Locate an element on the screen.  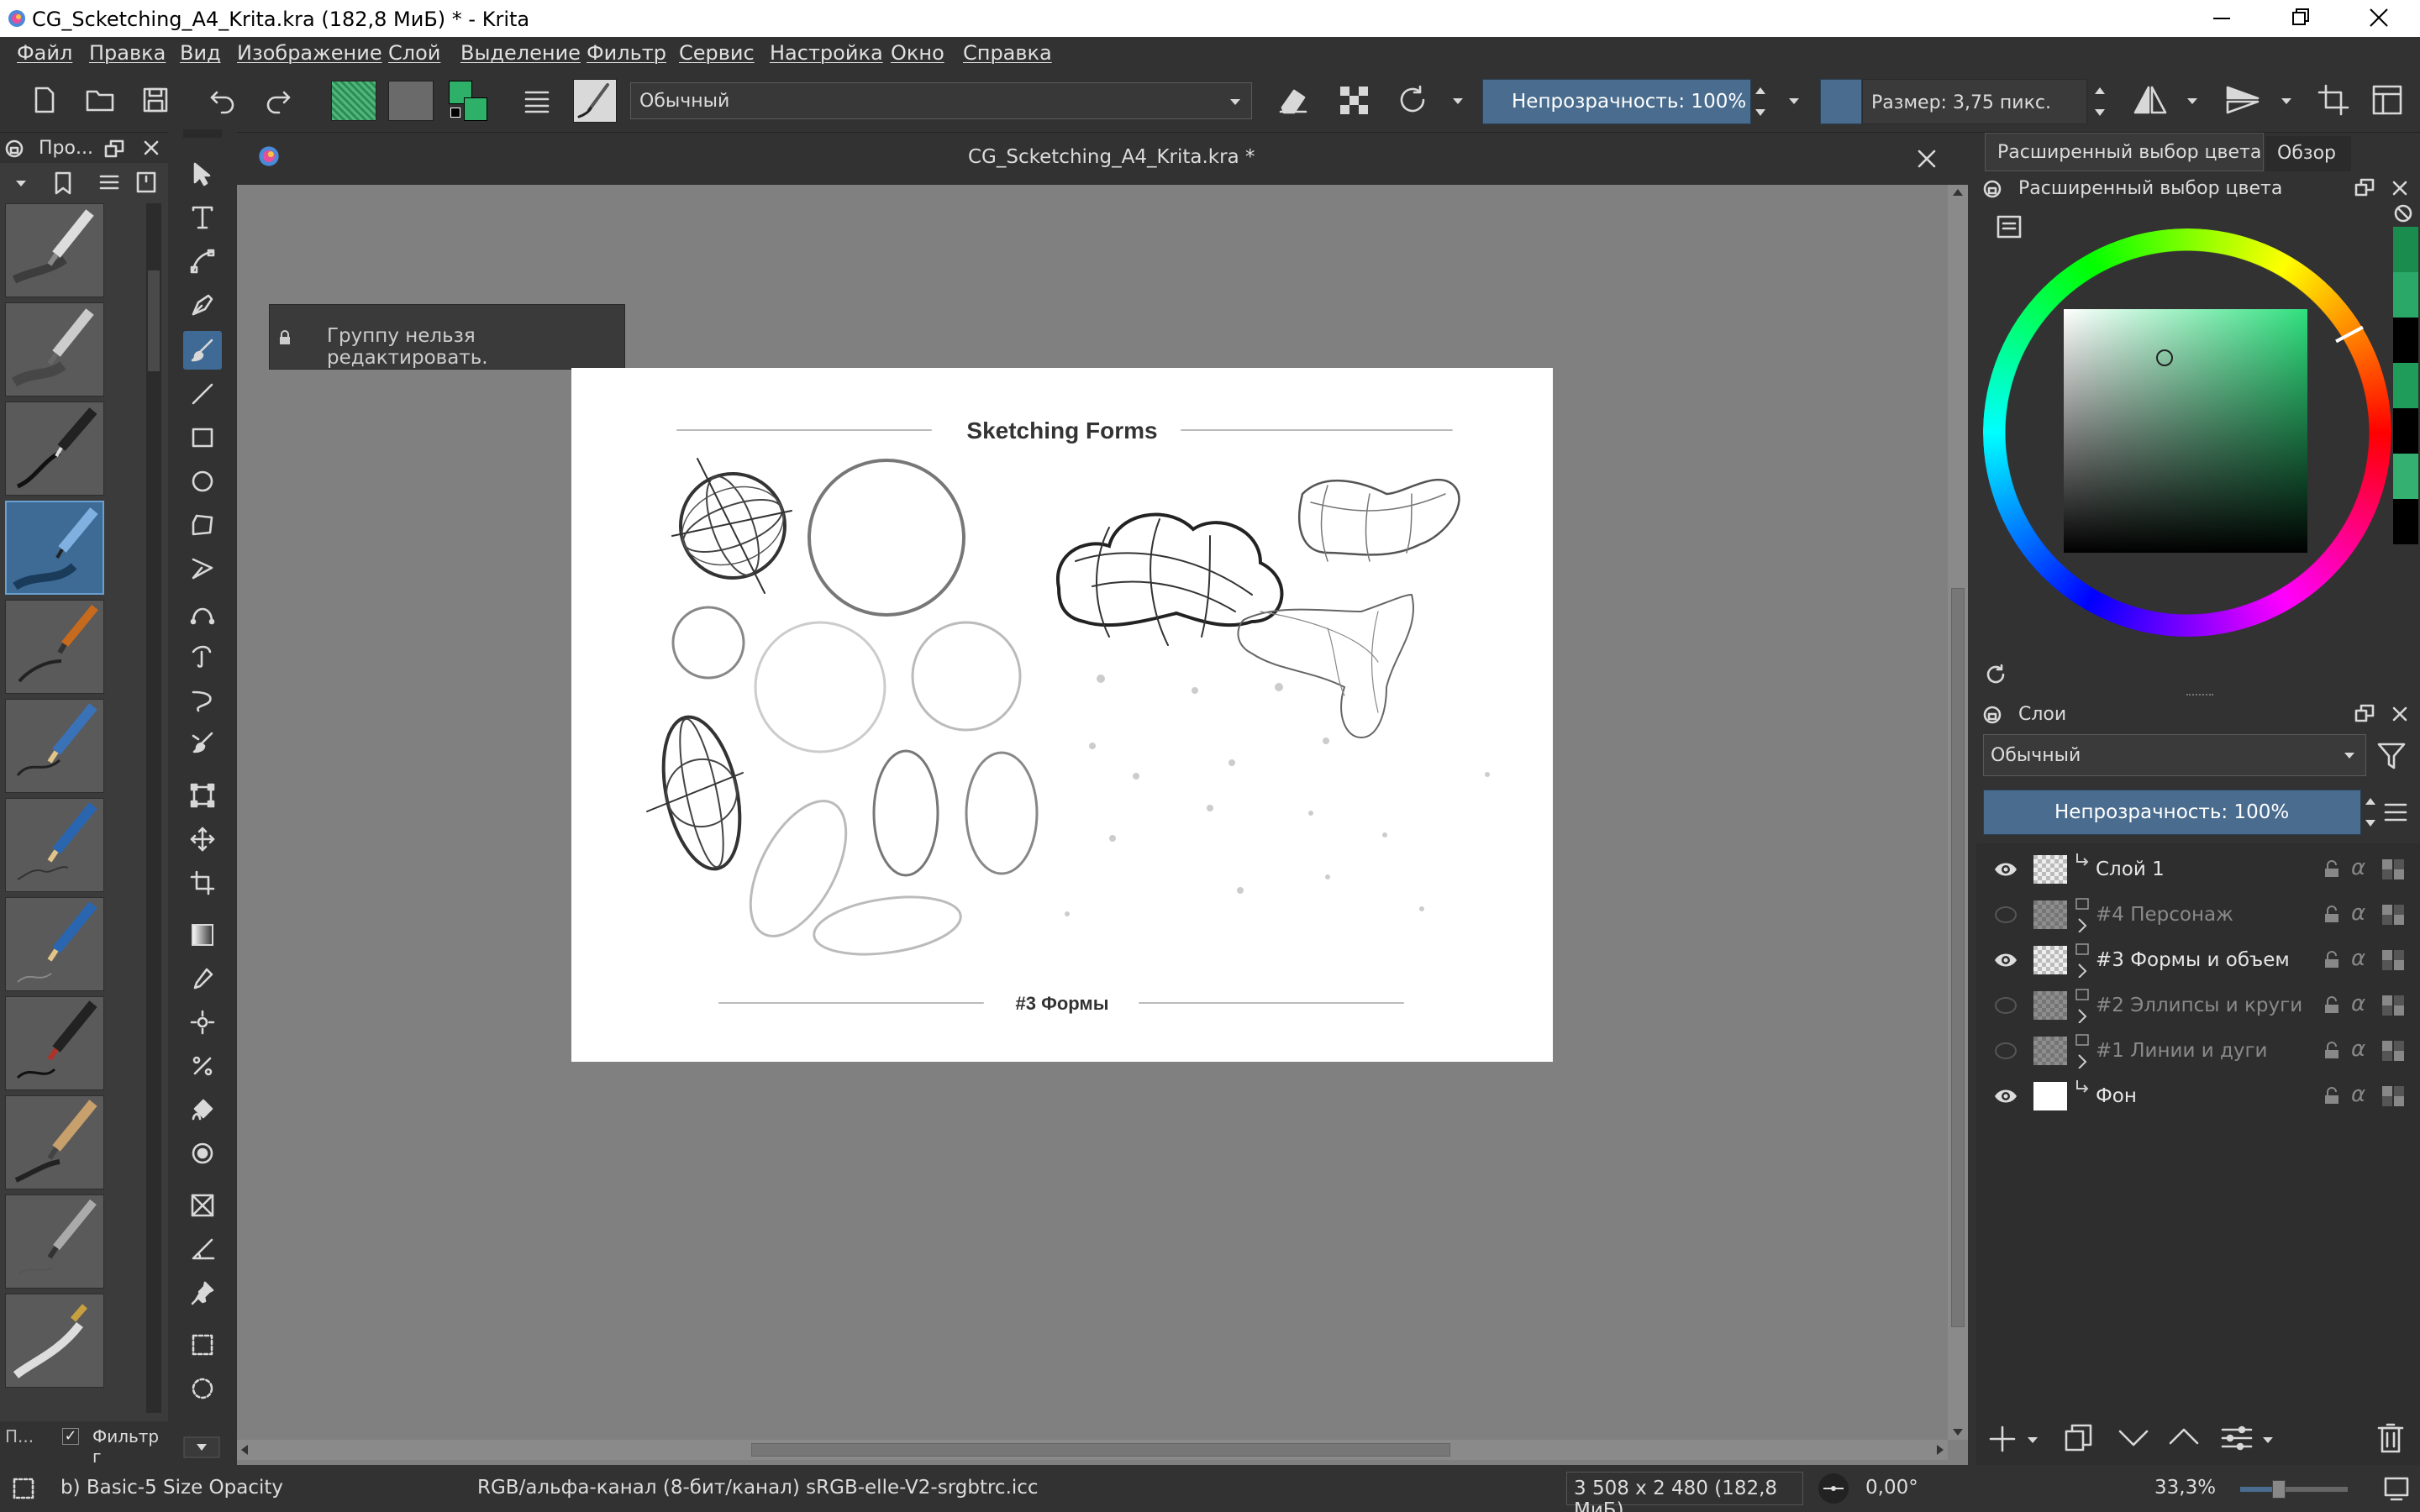
text-tool is located at coordinates (202, 217).